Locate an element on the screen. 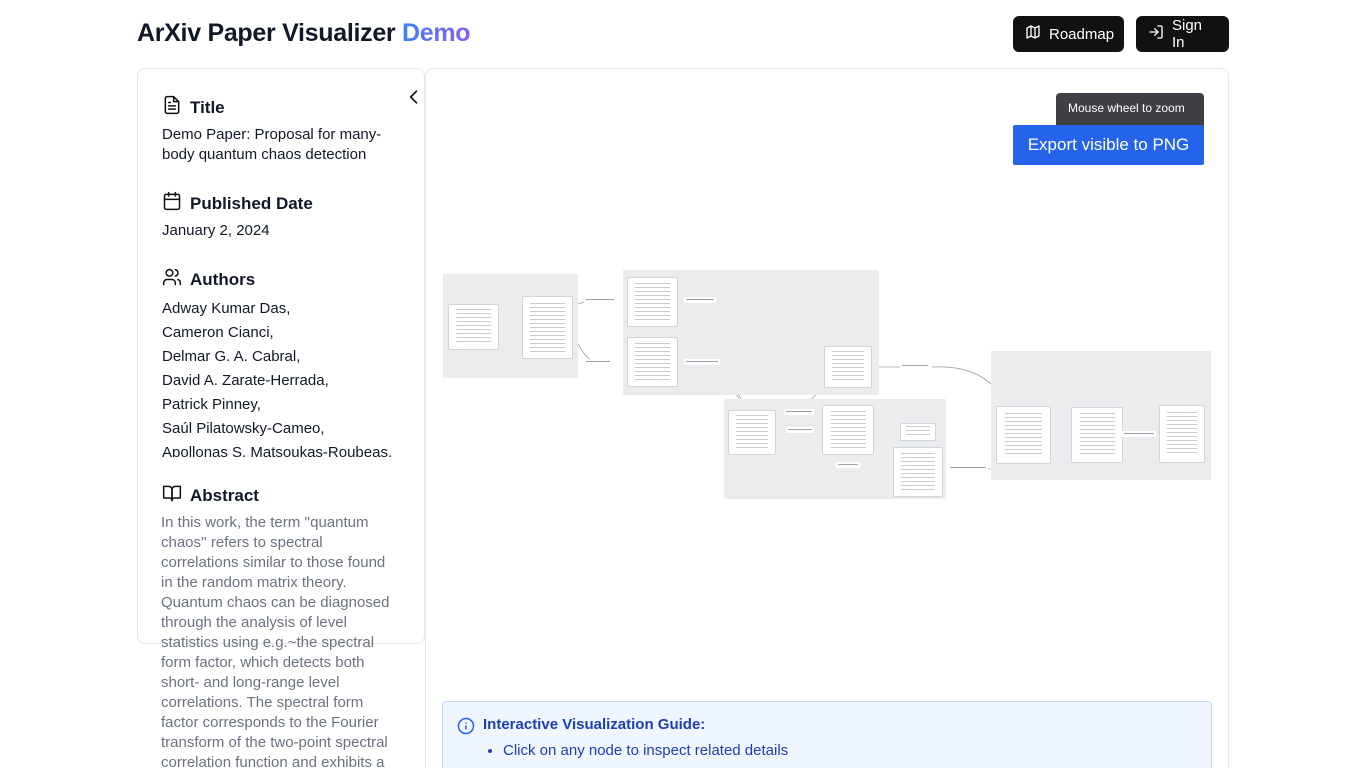  log-in-icon is located at coordinates (1156, 34).